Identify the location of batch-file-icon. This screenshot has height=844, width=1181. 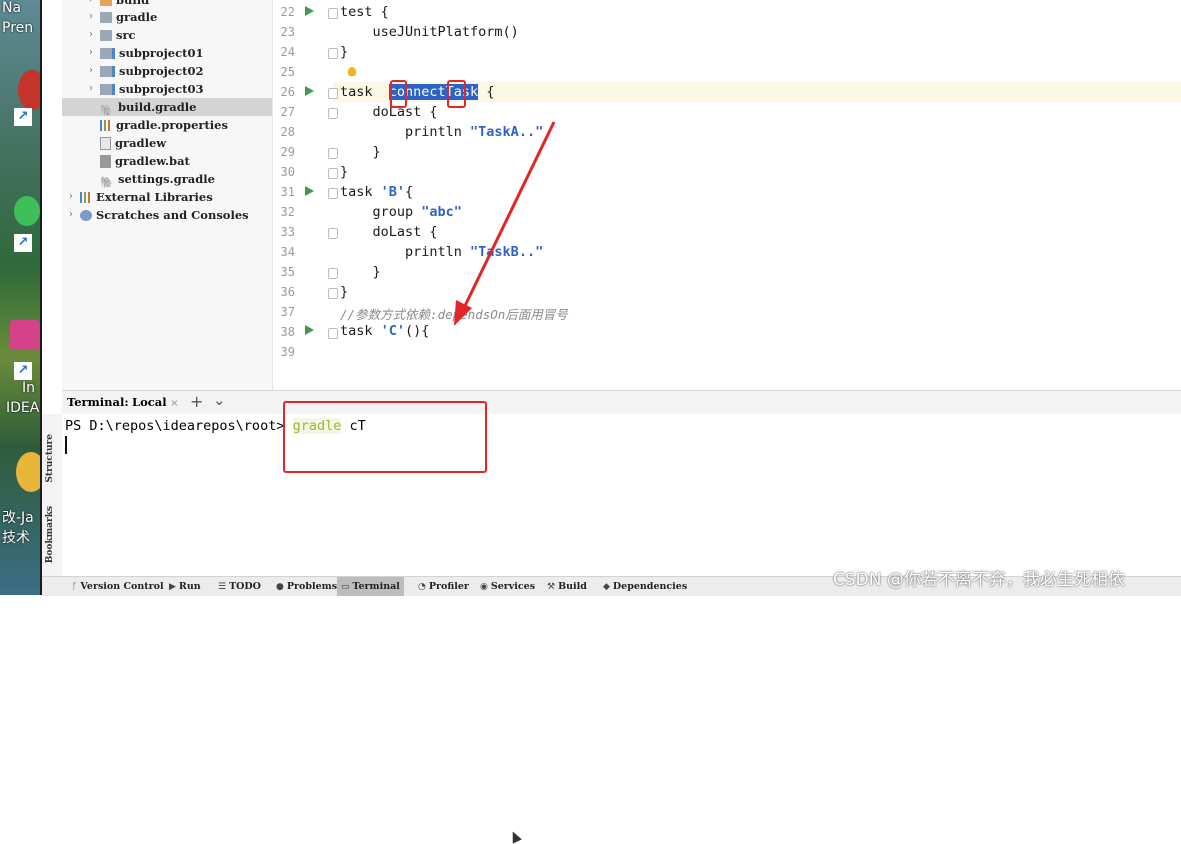
(105, 161).